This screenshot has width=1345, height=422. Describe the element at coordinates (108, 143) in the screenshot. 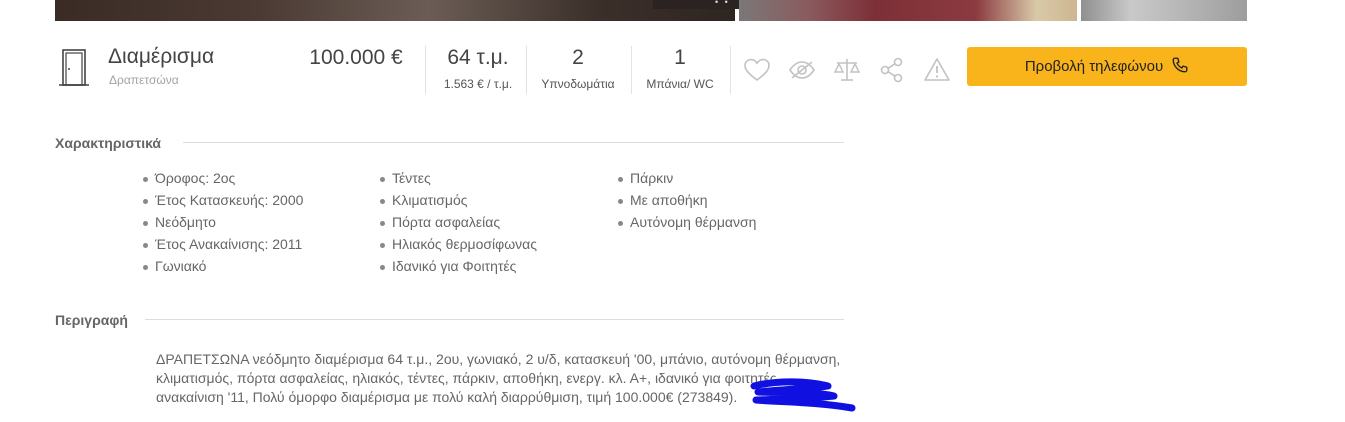

I see `features-heading: Χαρακτηριστικά` at that location.